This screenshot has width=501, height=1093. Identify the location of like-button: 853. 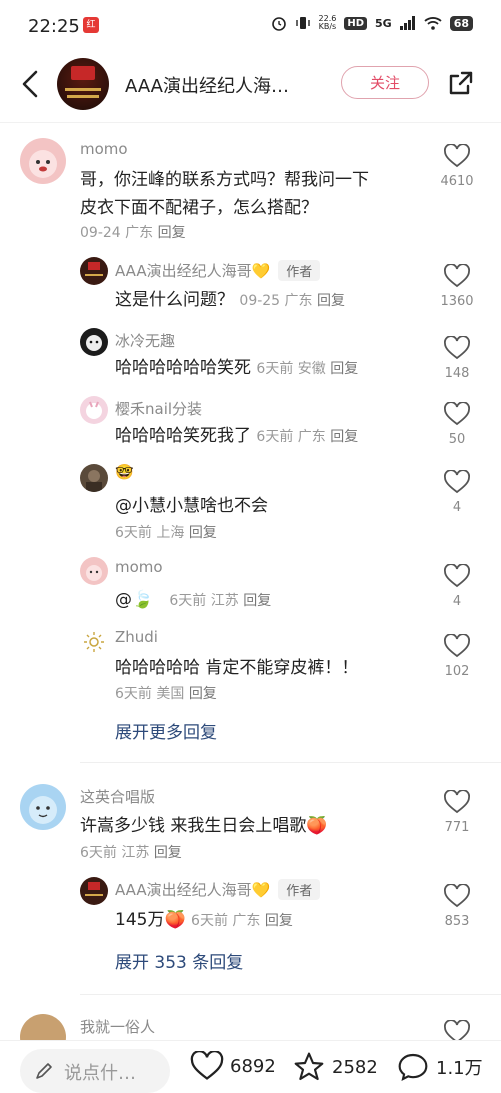
(457, 906).